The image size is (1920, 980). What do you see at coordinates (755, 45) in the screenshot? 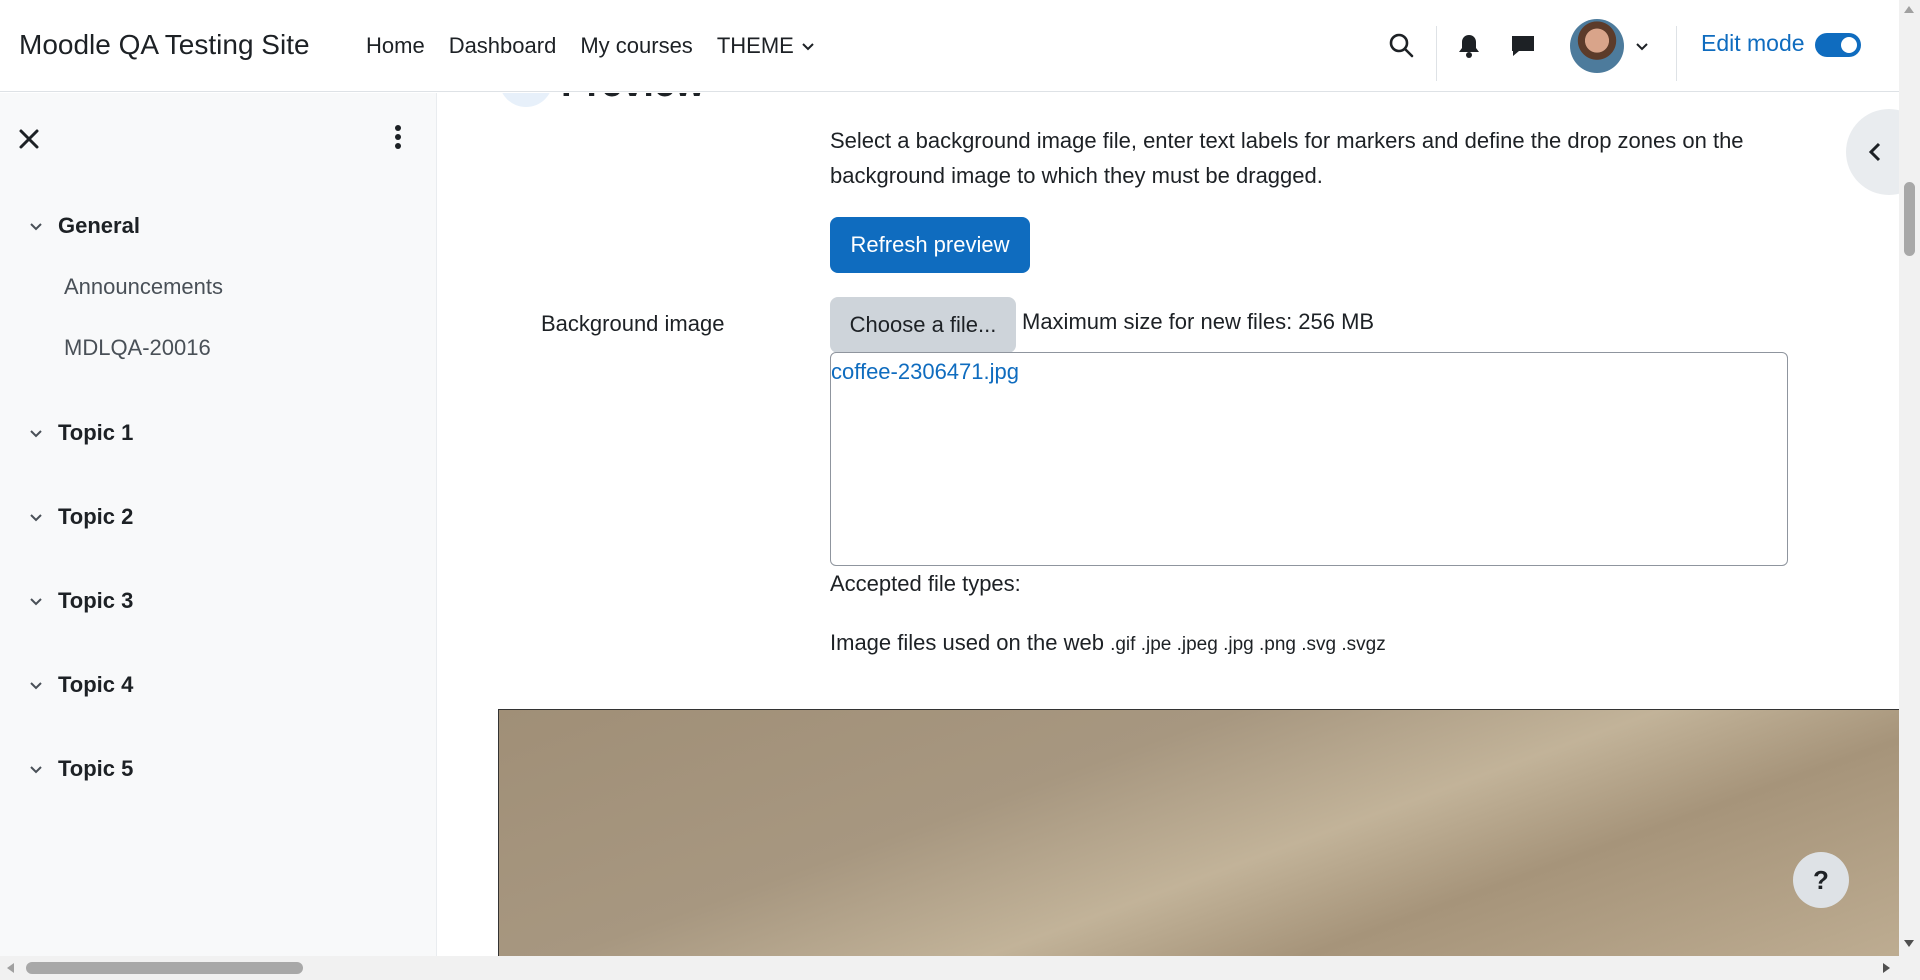
I see `nav-theme-label: THEME` at bounding box center [755, 45].